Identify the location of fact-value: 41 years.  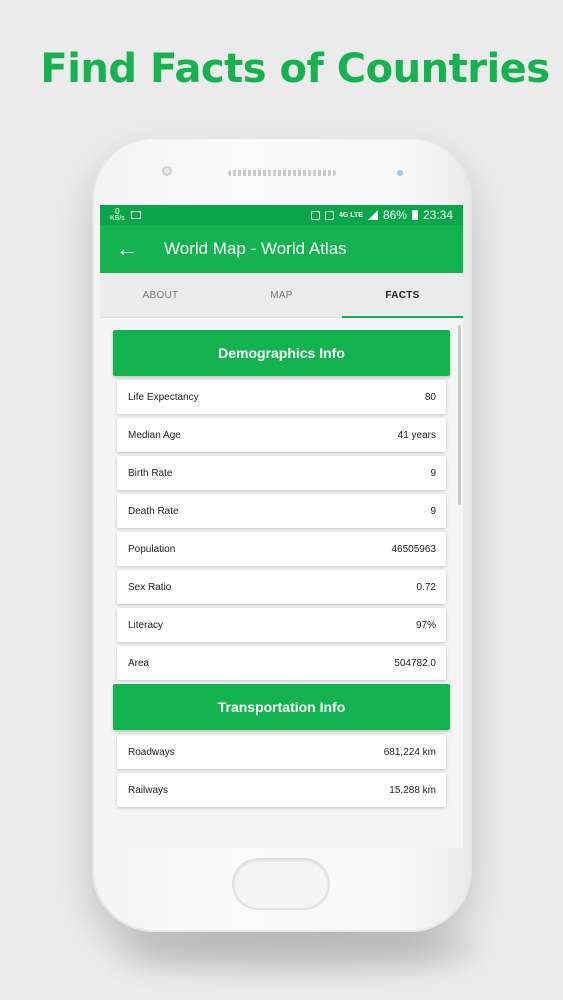
(416, 435).